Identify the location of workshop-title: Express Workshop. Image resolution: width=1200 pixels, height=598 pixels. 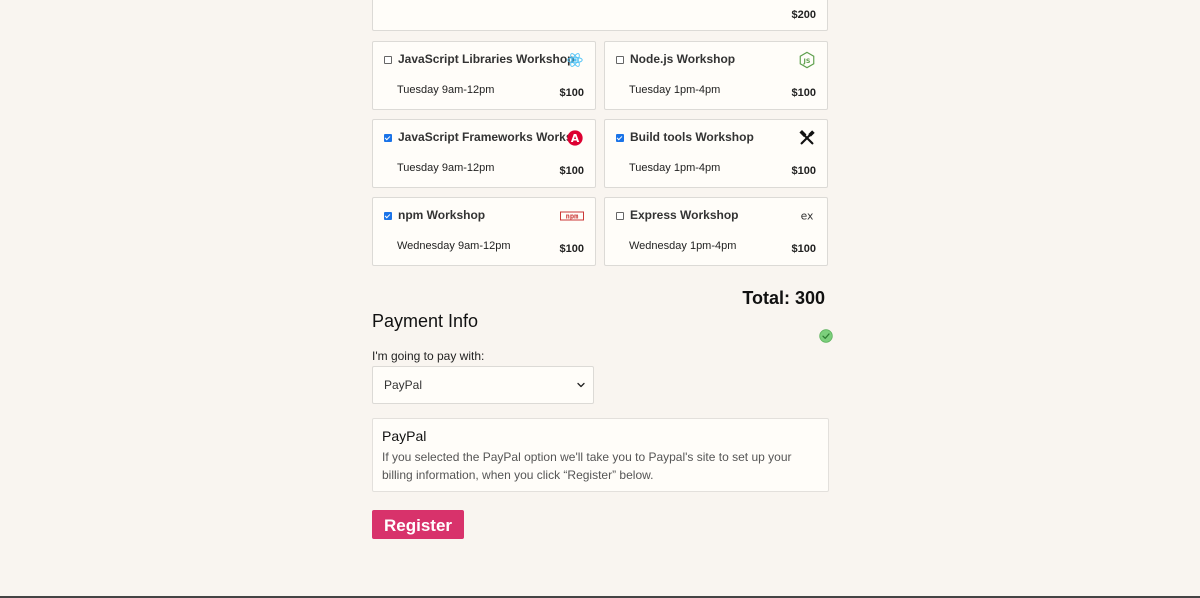
(684, 215).